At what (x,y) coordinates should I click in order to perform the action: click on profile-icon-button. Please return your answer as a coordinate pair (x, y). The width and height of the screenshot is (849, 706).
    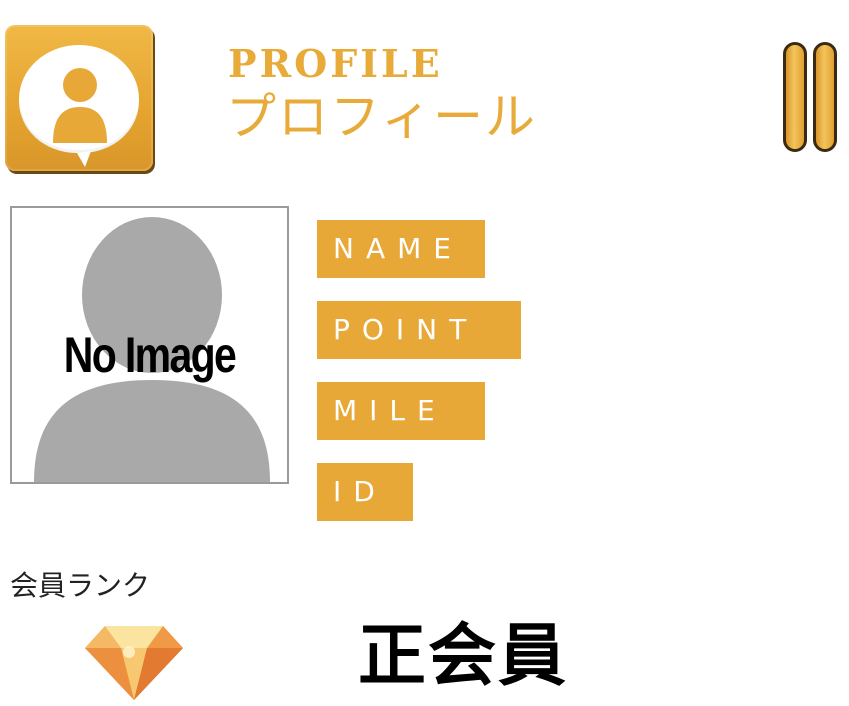
    Looking at the image, I should click on (79, 98).